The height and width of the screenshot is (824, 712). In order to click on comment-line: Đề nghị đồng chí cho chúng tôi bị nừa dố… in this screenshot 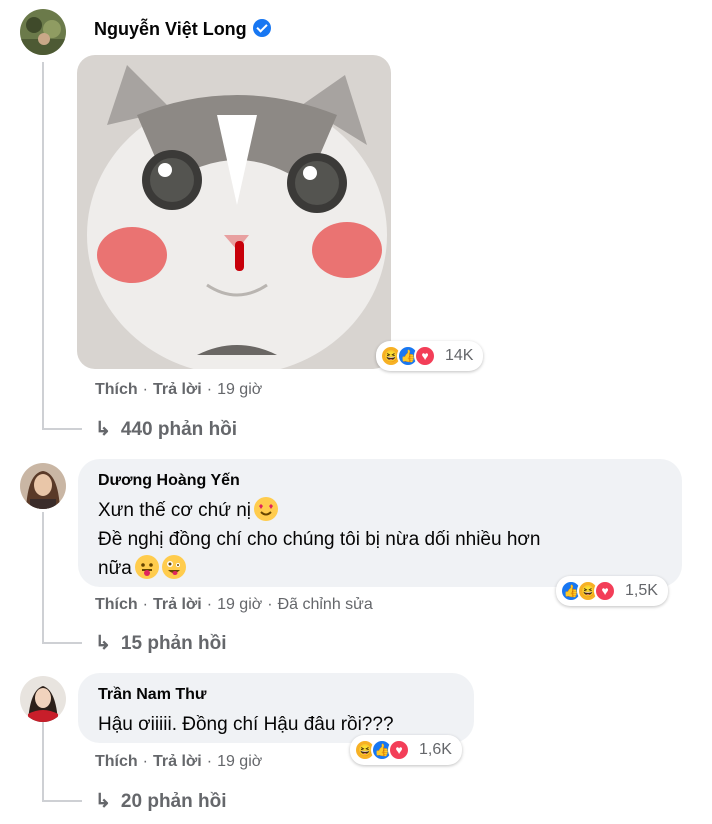, I will do `click(319, 539)`.